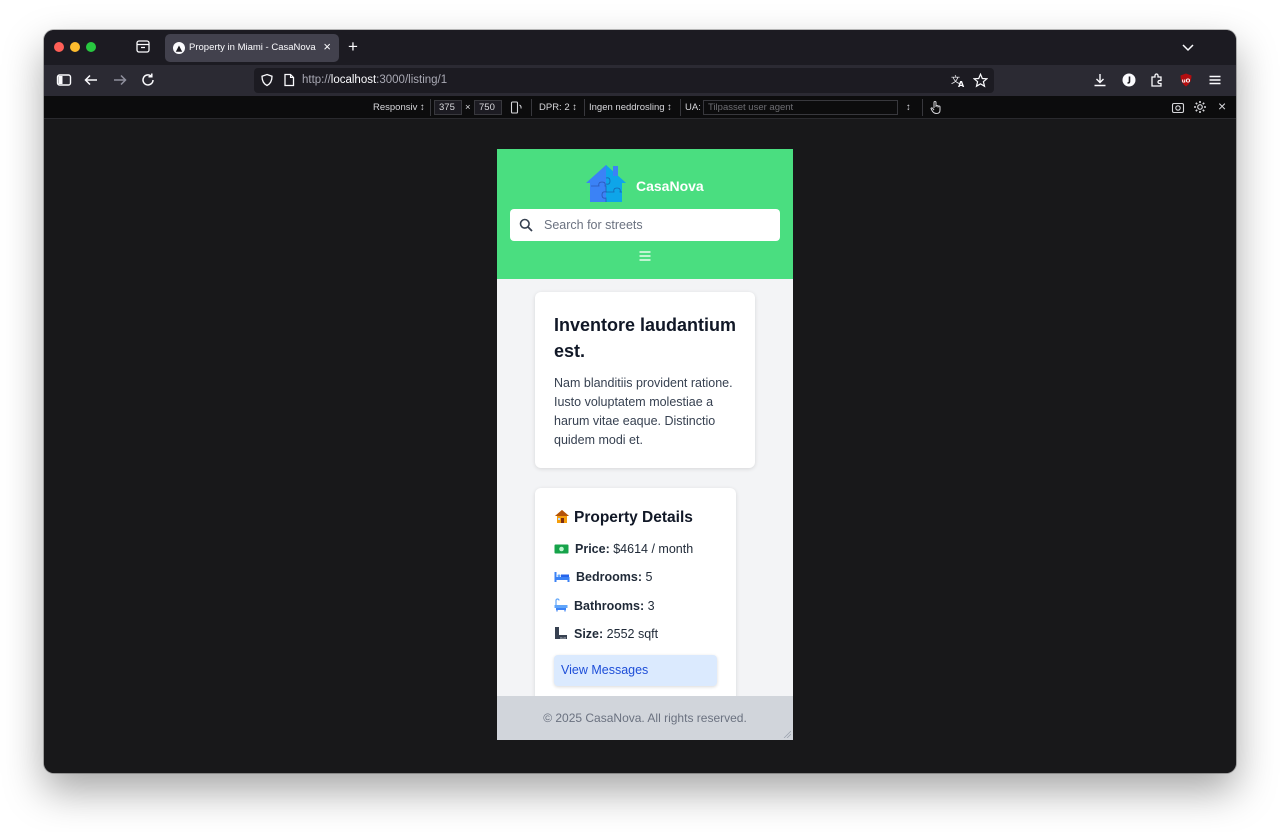  I want to click on tracking-protection-shield-icon, so click(267, 80).